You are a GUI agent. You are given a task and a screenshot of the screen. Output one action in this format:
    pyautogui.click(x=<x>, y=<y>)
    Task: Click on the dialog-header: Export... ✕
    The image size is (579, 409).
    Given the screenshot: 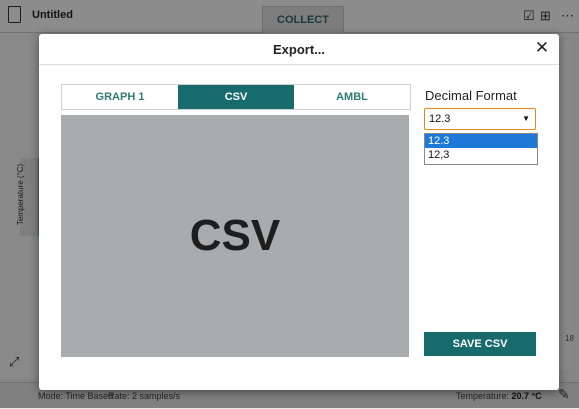 What is the action you would take?
    pyautogui.click(x=299, y=49)
    